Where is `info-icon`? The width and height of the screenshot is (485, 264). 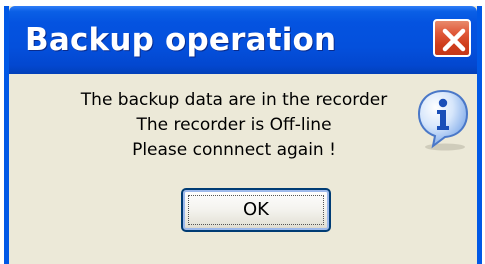 info-icon is located at coordinates (443, 120).